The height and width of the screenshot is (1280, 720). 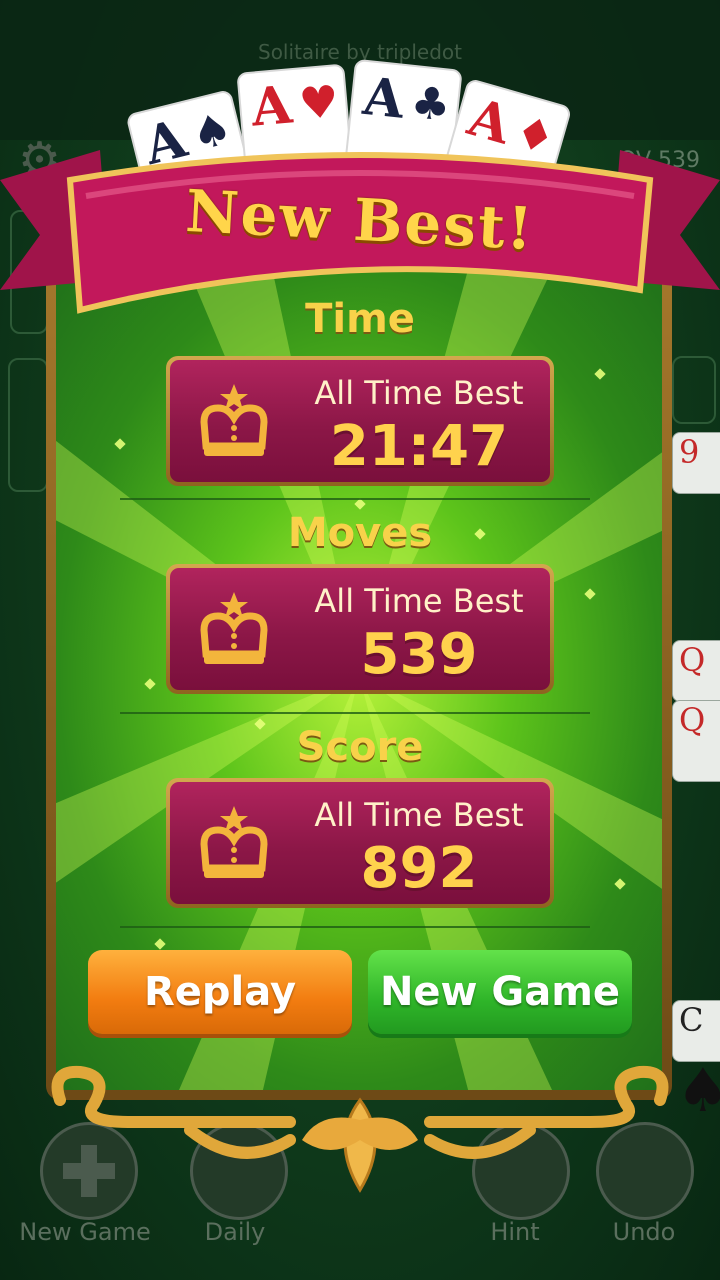 What do you see at coordinates (419, 815) in the screenshot?
I see `score-best-label: All Time Best` at bounding box center [419, 815].